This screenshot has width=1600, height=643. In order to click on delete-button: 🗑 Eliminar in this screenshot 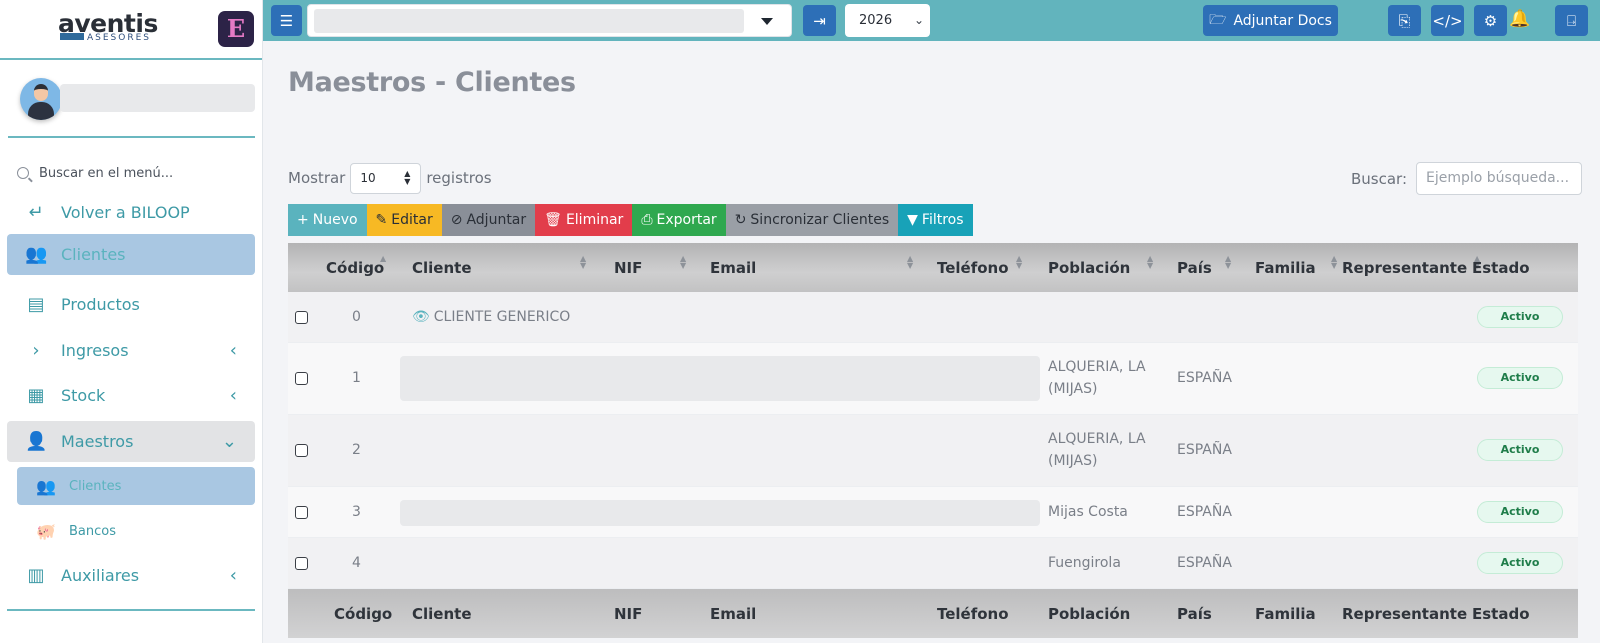, I will do `click(584, 220)`.